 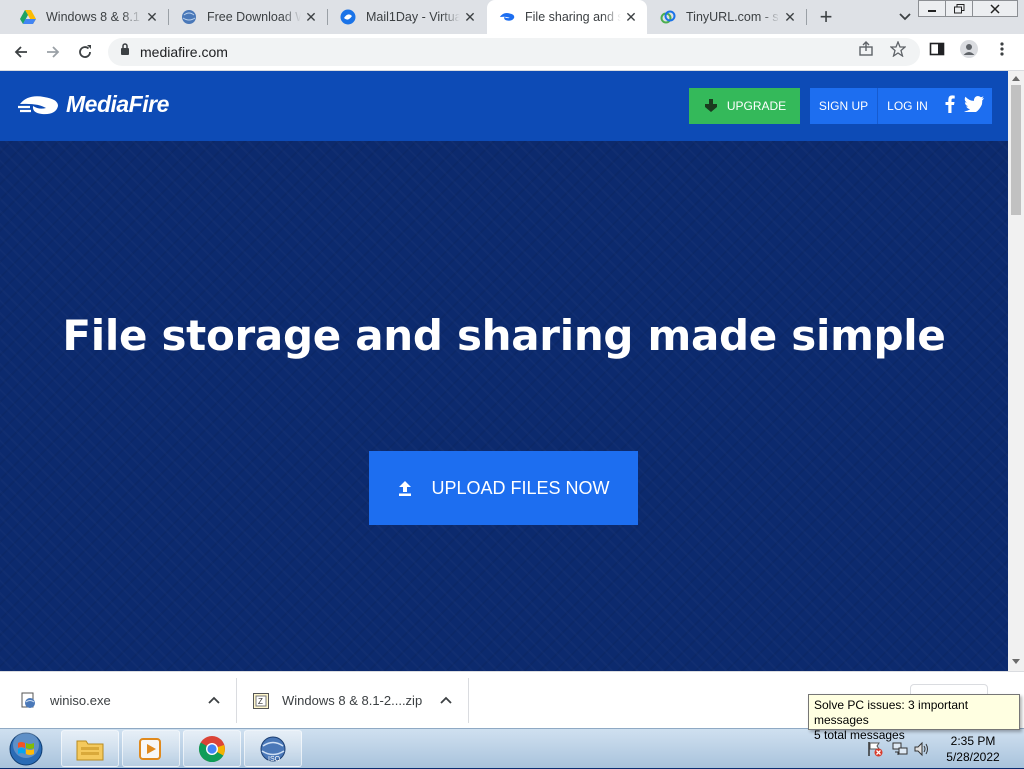 I want to click on tab-free-download: Free Download W ✕, so click(x=248, y=17).